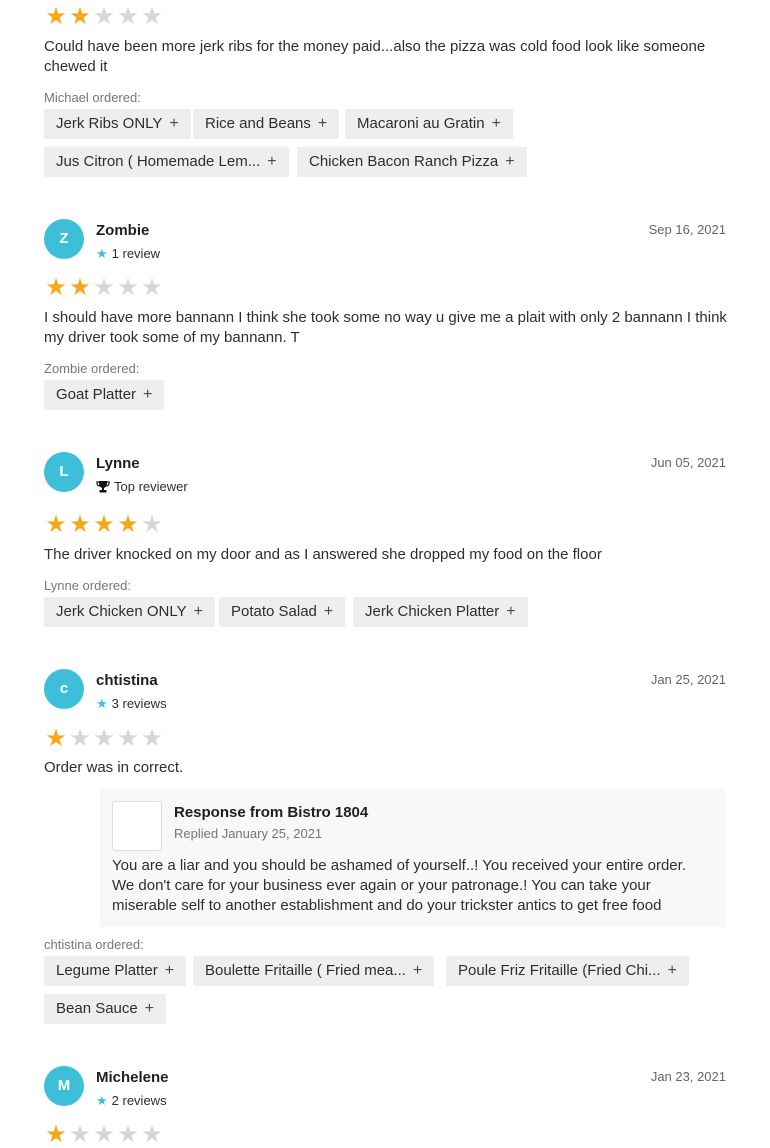 This screenshot has width=770, height=1148. I want to click on ordered-item-chip: Goat Platter +, so click(104, 395).